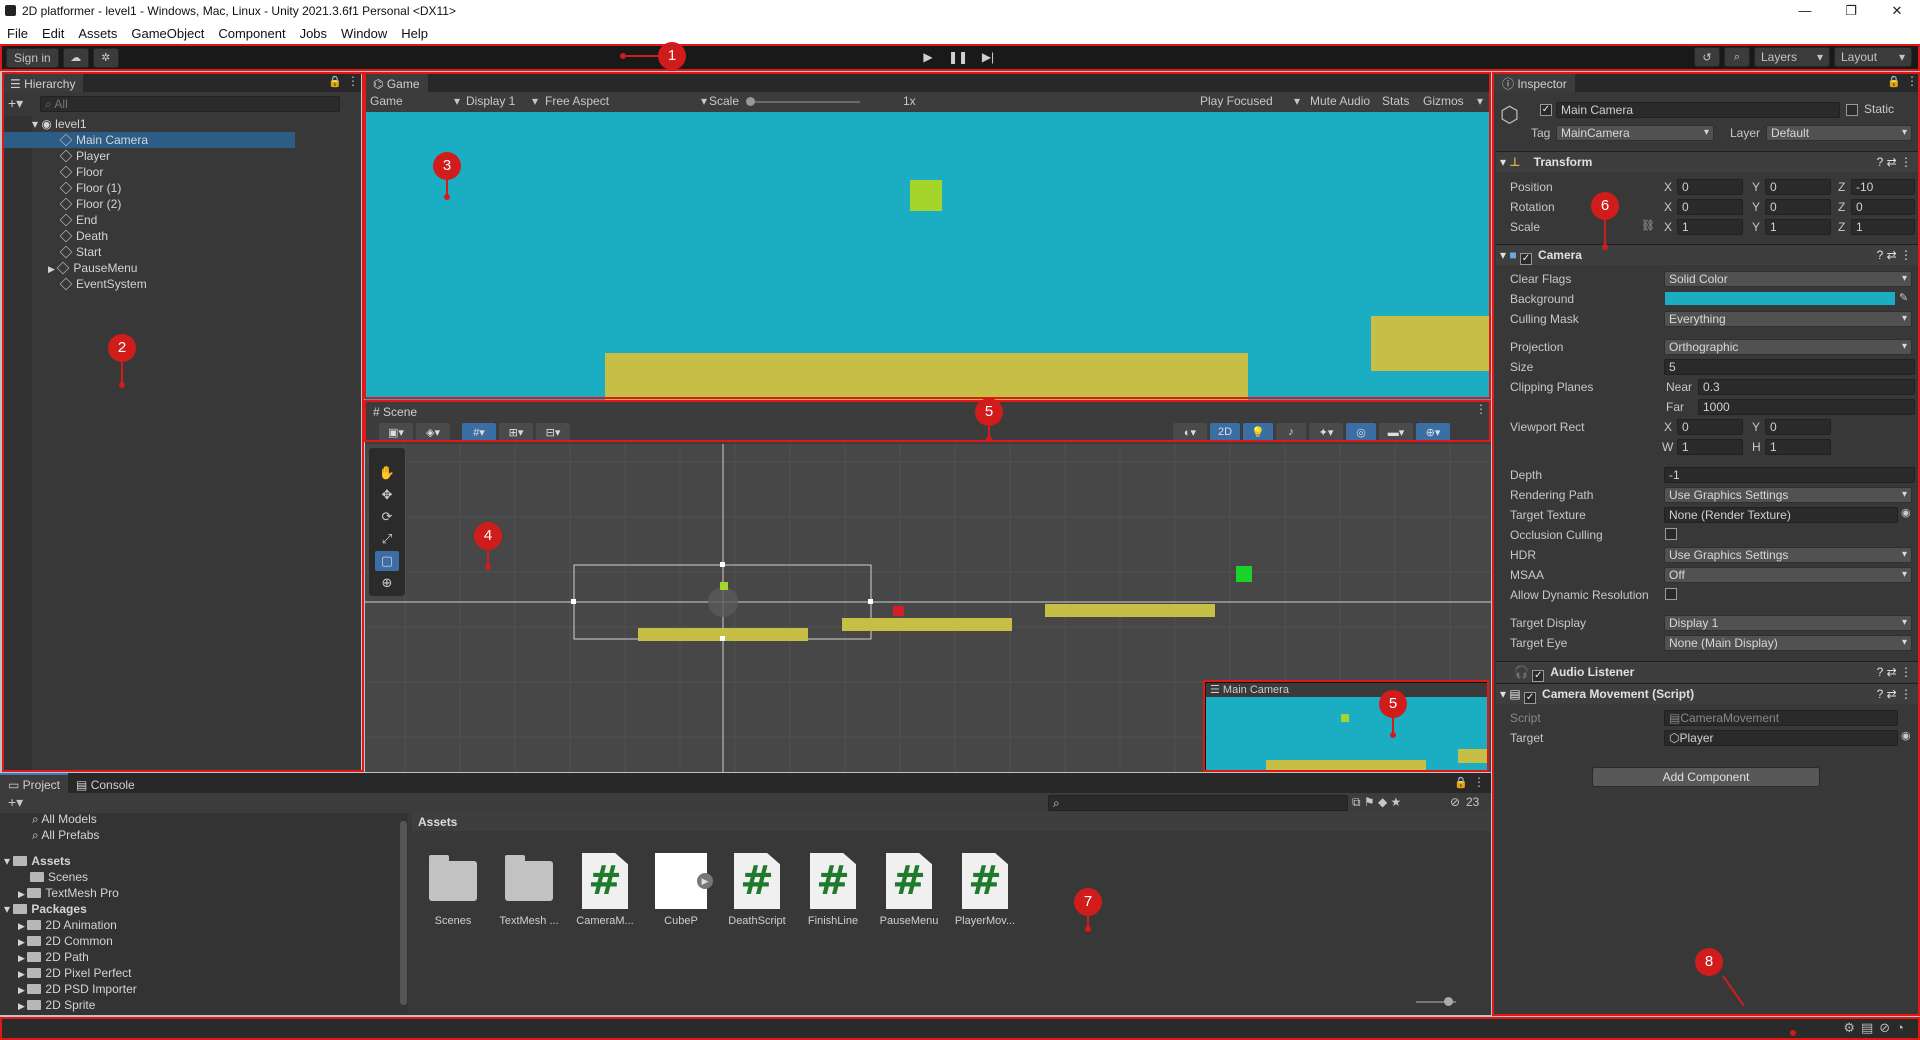 The height and width of the screenshot is (1040, 1920). Describe the element at coordinates (48, 820) in the screenshot. I see `tree-item-all-models: ⌕ All Models` at that location.